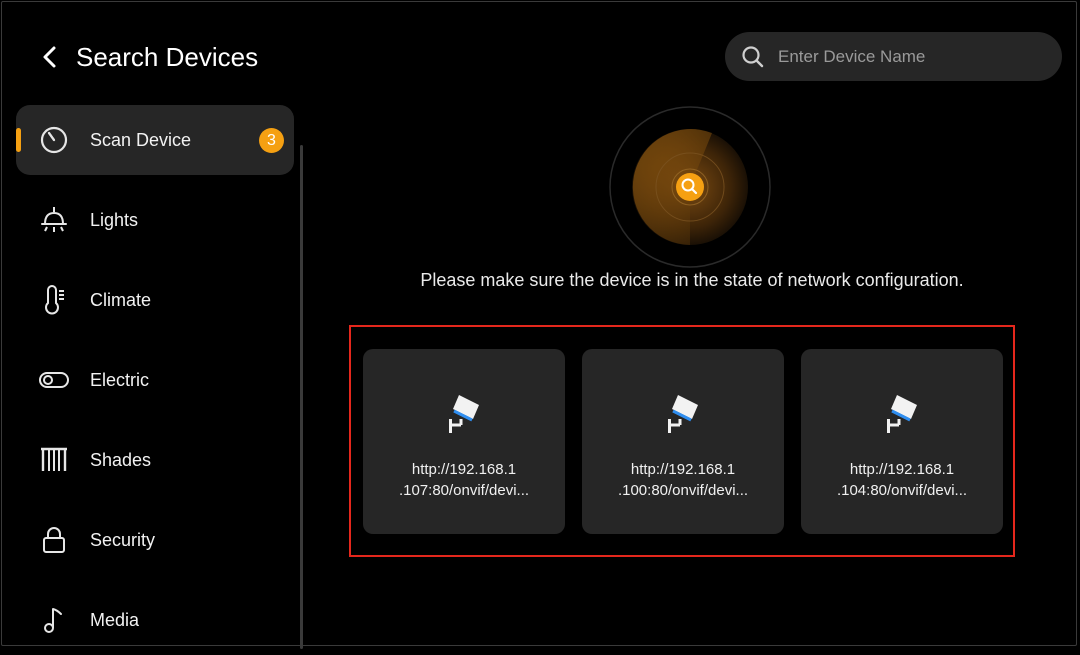 The width and height of the screenshot is (1080, 655). What do you see at coordinates (155, 300) in the screenshot?
I see `sidebar-item-climate: Climate` at bounding box center [155, 300].